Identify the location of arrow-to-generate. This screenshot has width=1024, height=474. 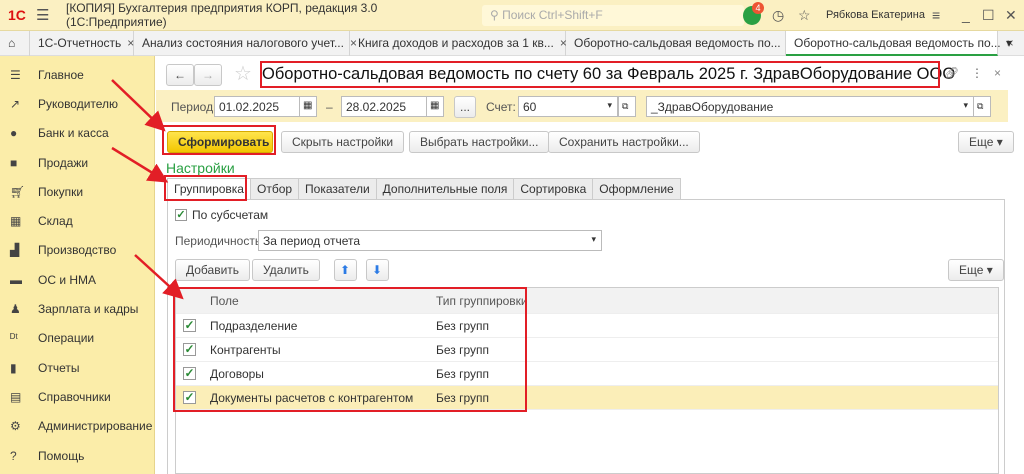
(138, 105).